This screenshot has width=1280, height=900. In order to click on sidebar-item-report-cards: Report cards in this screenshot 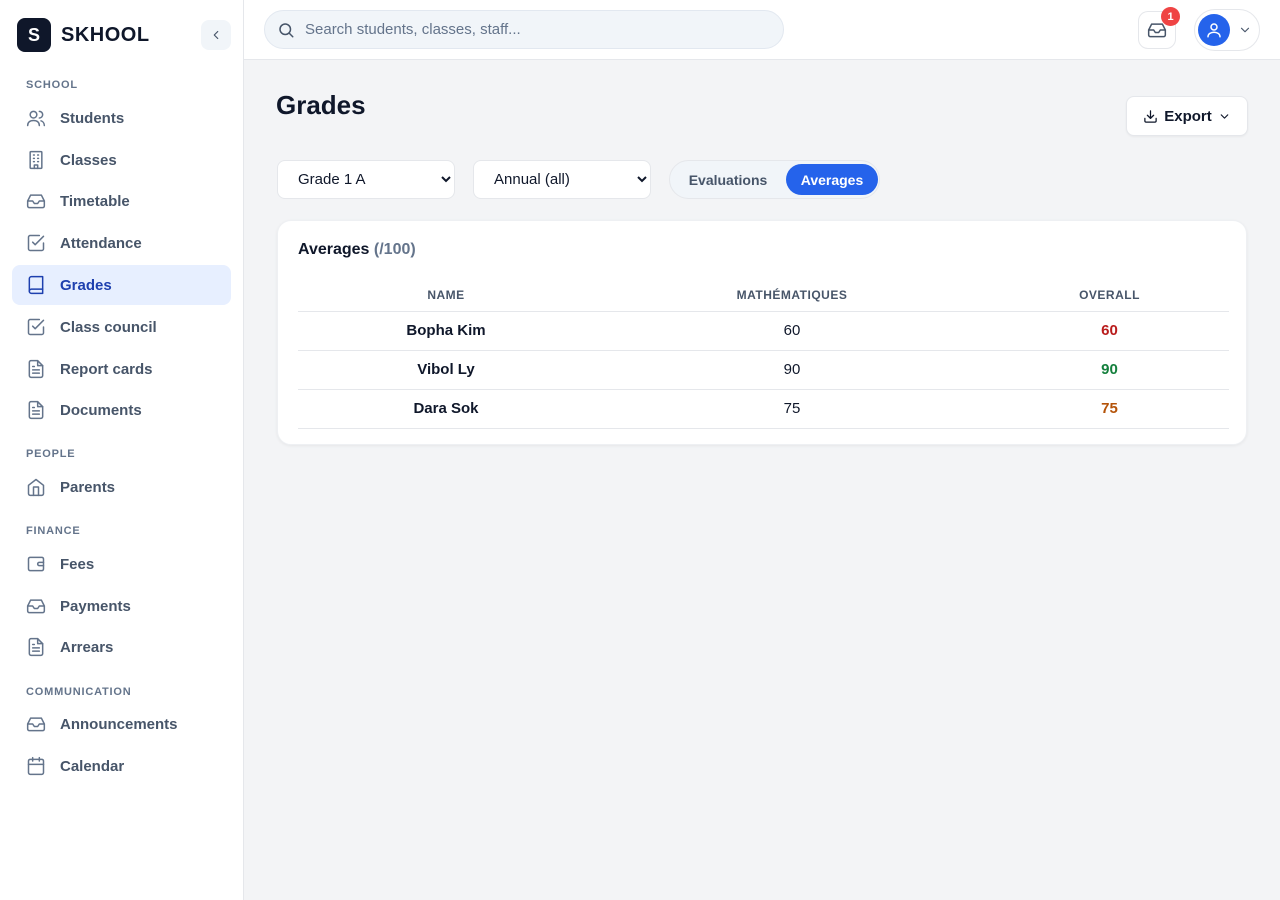, I will do `click(121, 369)`.